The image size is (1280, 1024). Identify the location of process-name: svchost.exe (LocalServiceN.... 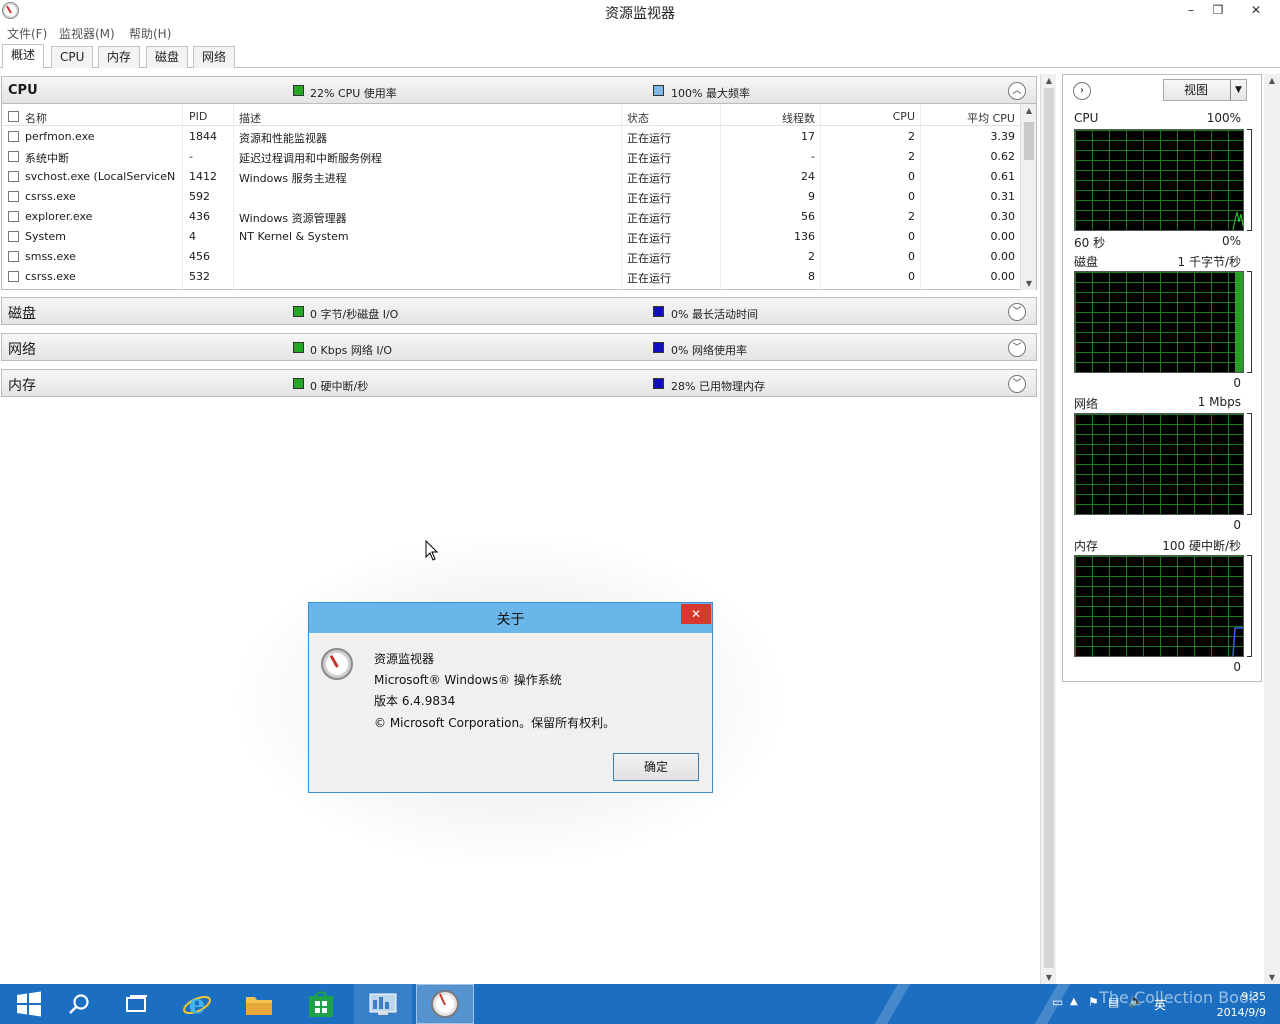
(100, 176).